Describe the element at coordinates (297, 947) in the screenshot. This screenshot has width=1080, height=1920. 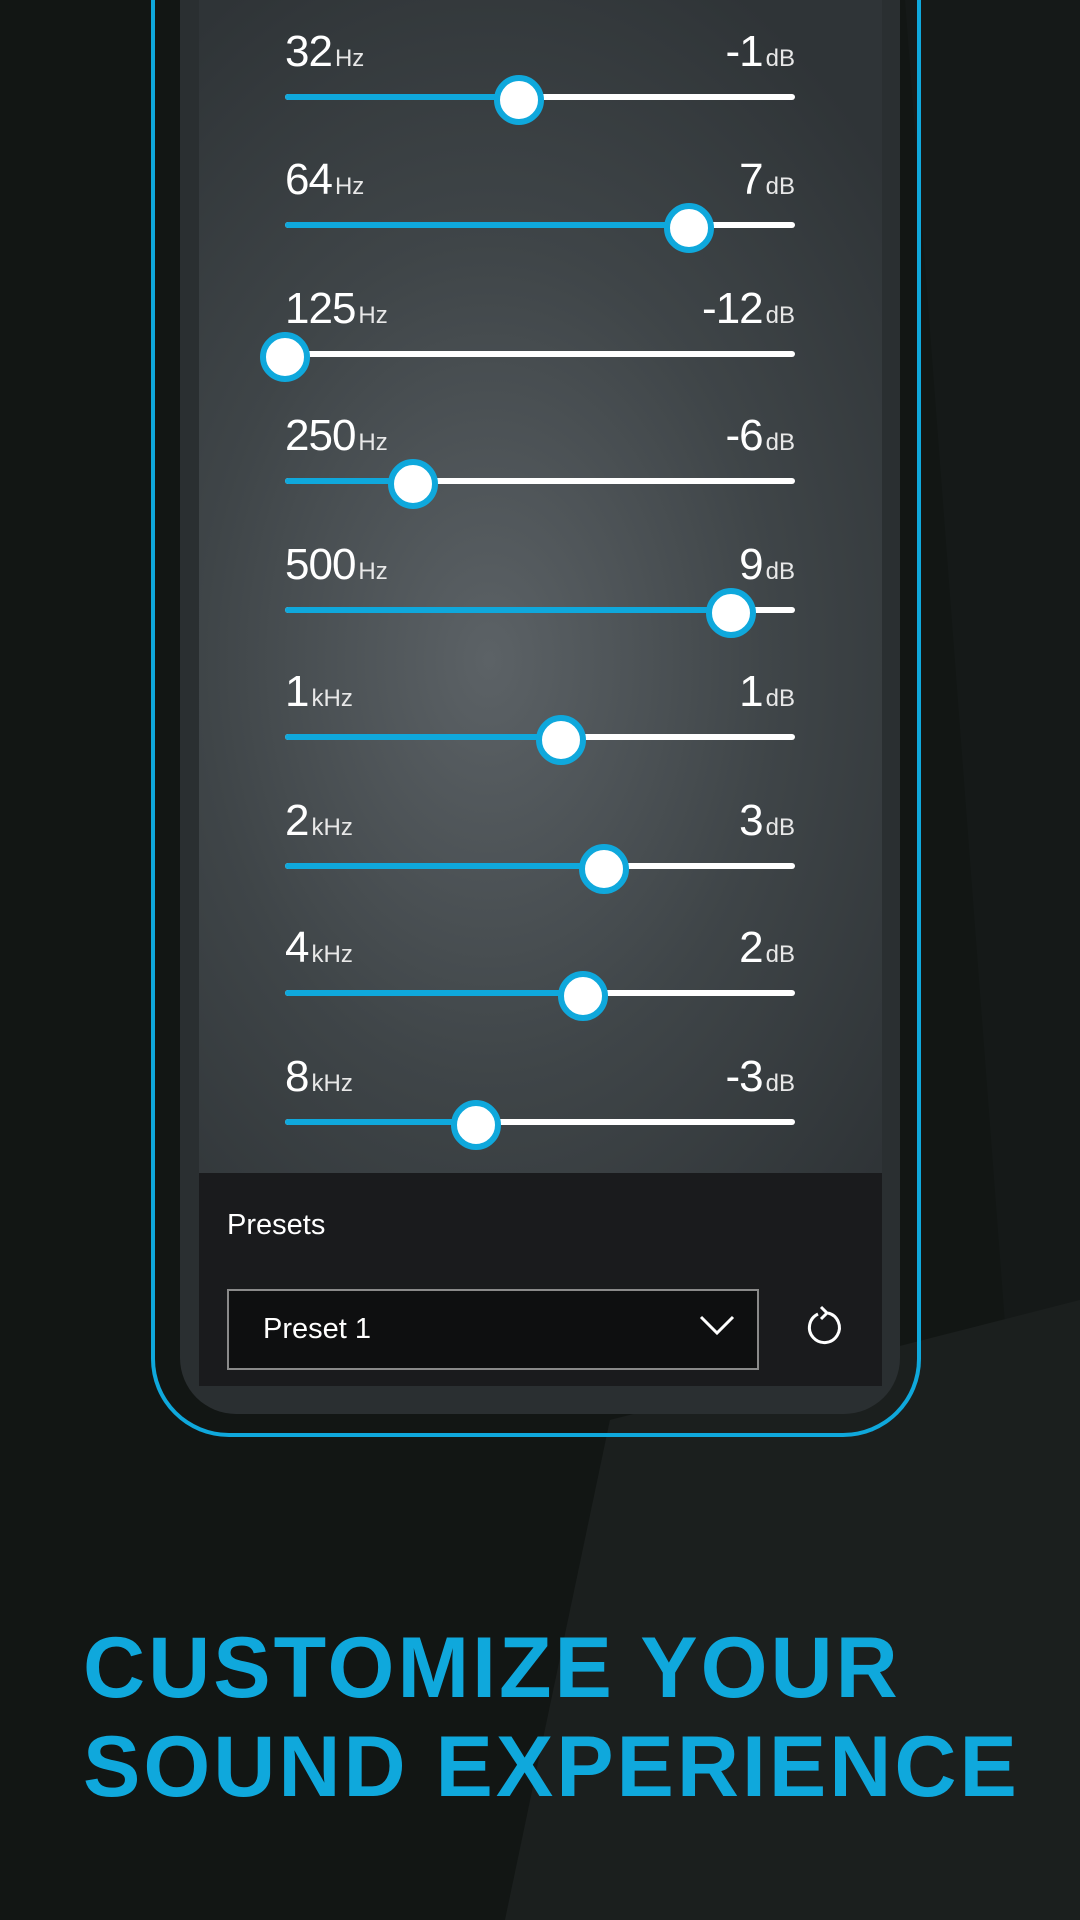
I see `frequency-value: 4` at that location.